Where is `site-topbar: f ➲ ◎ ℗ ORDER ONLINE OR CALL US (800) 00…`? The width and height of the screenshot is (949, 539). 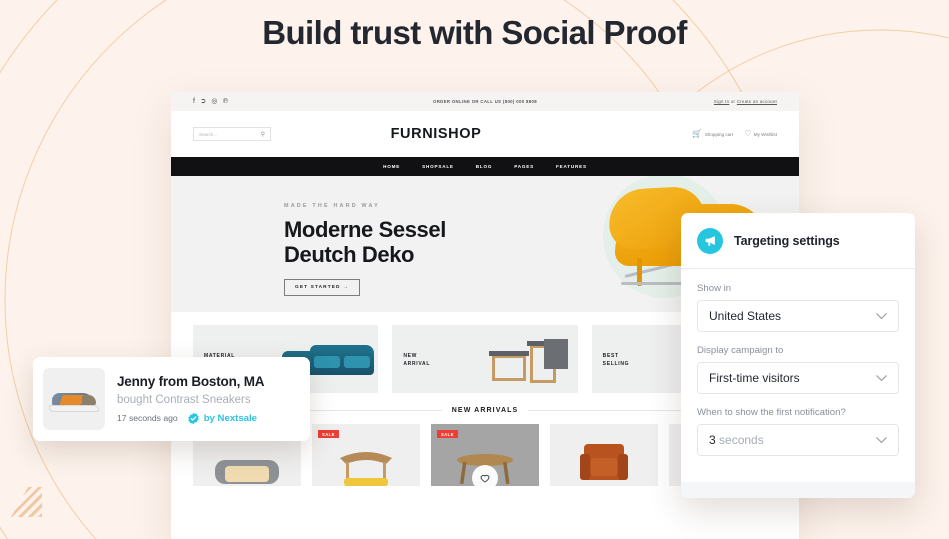 site-topbar: f ➲ ◎ ℗ ORDER ONLINE OR CALL US (800) 00… is located at coordinates (485, 101).